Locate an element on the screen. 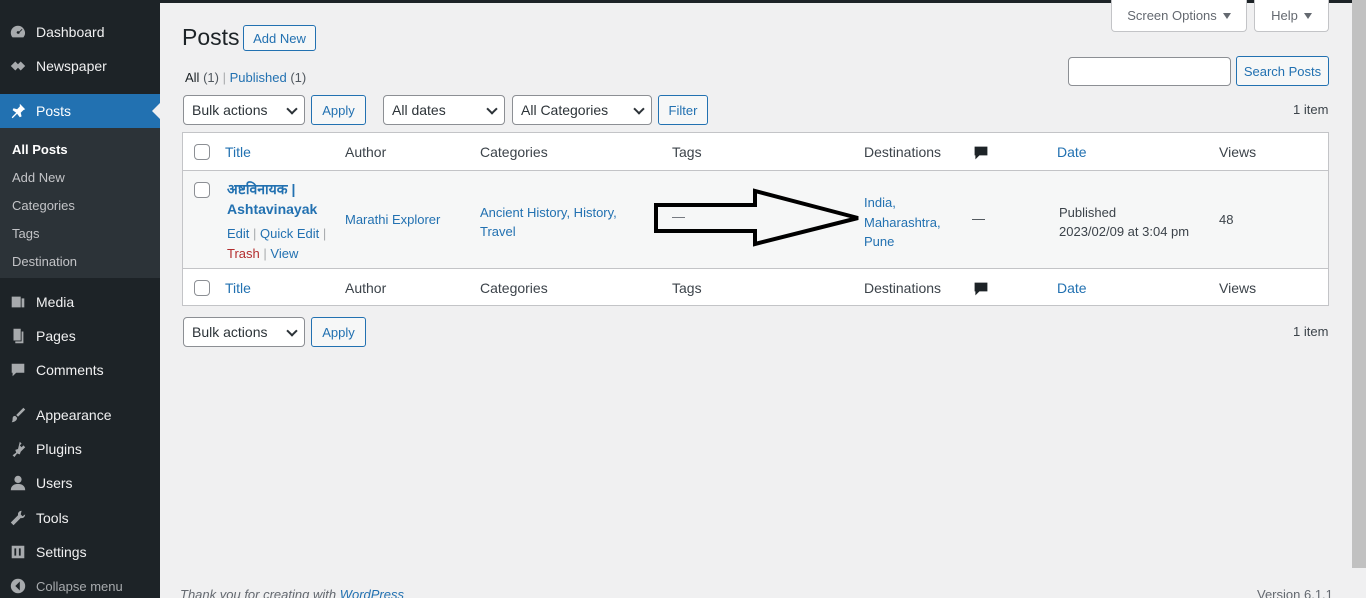 This screenshot has height=598, width=1366. filter-button: Filter is located at coordinates (683, 110).